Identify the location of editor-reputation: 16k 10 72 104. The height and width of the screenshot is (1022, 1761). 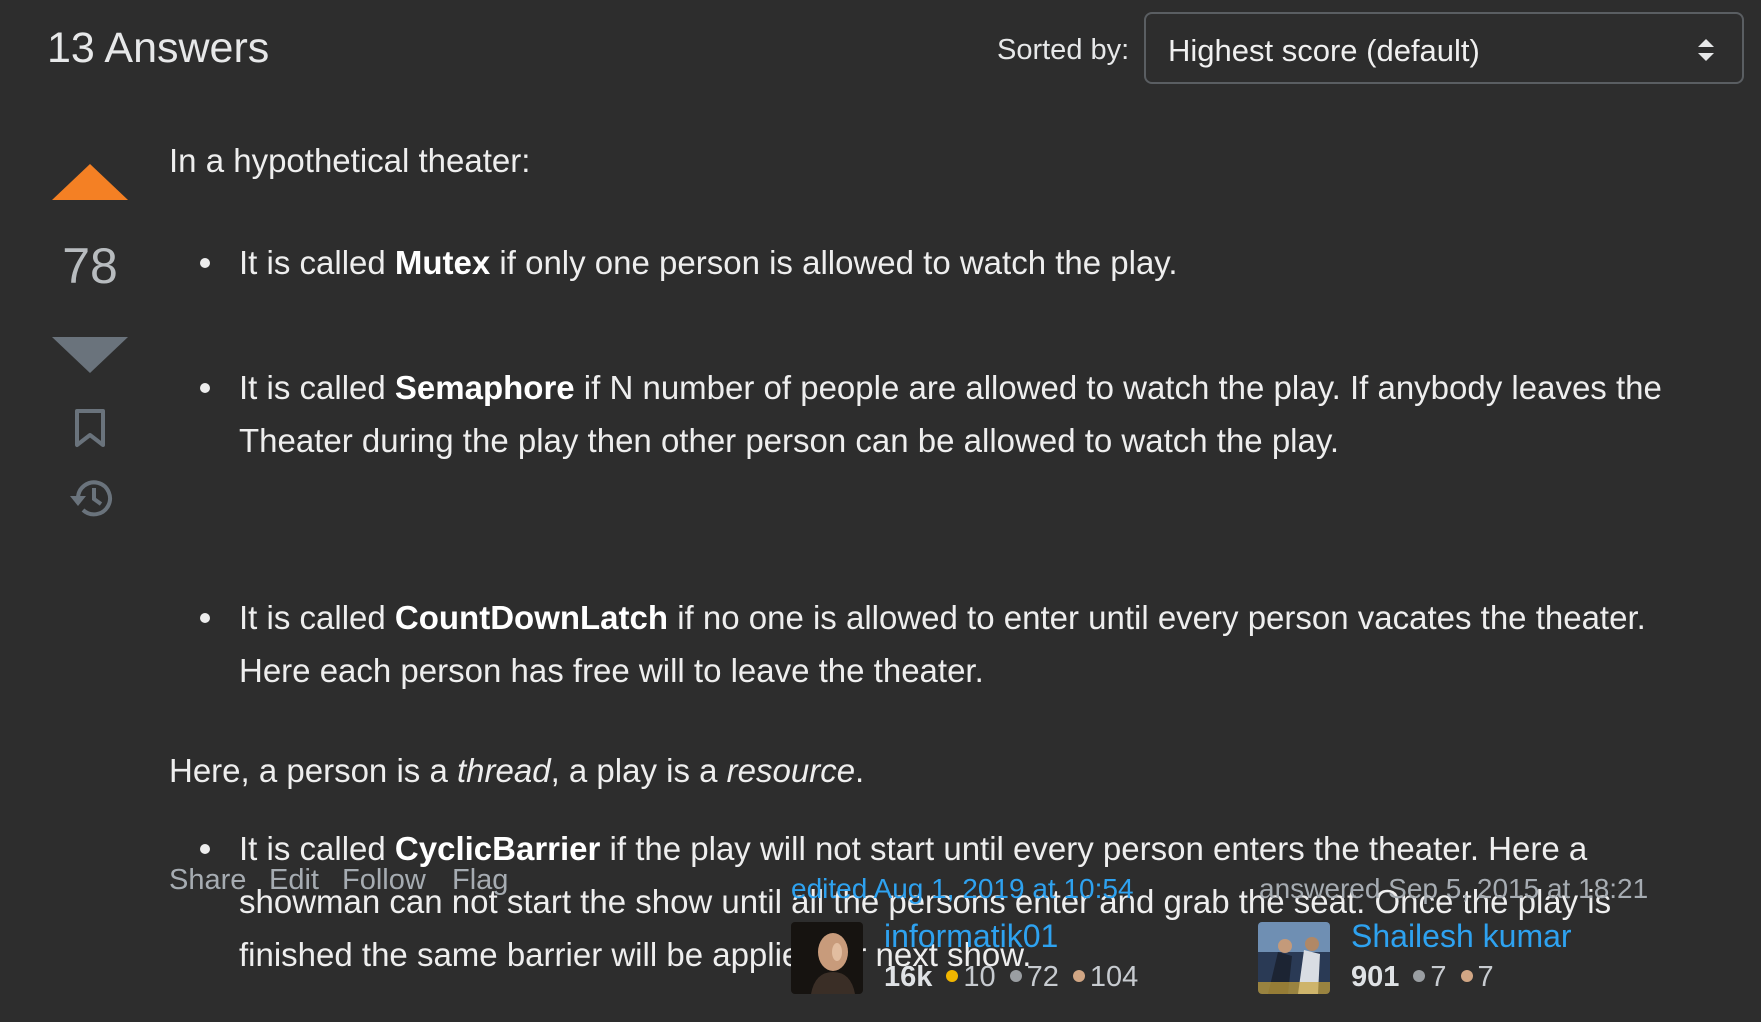
(1011, 977).